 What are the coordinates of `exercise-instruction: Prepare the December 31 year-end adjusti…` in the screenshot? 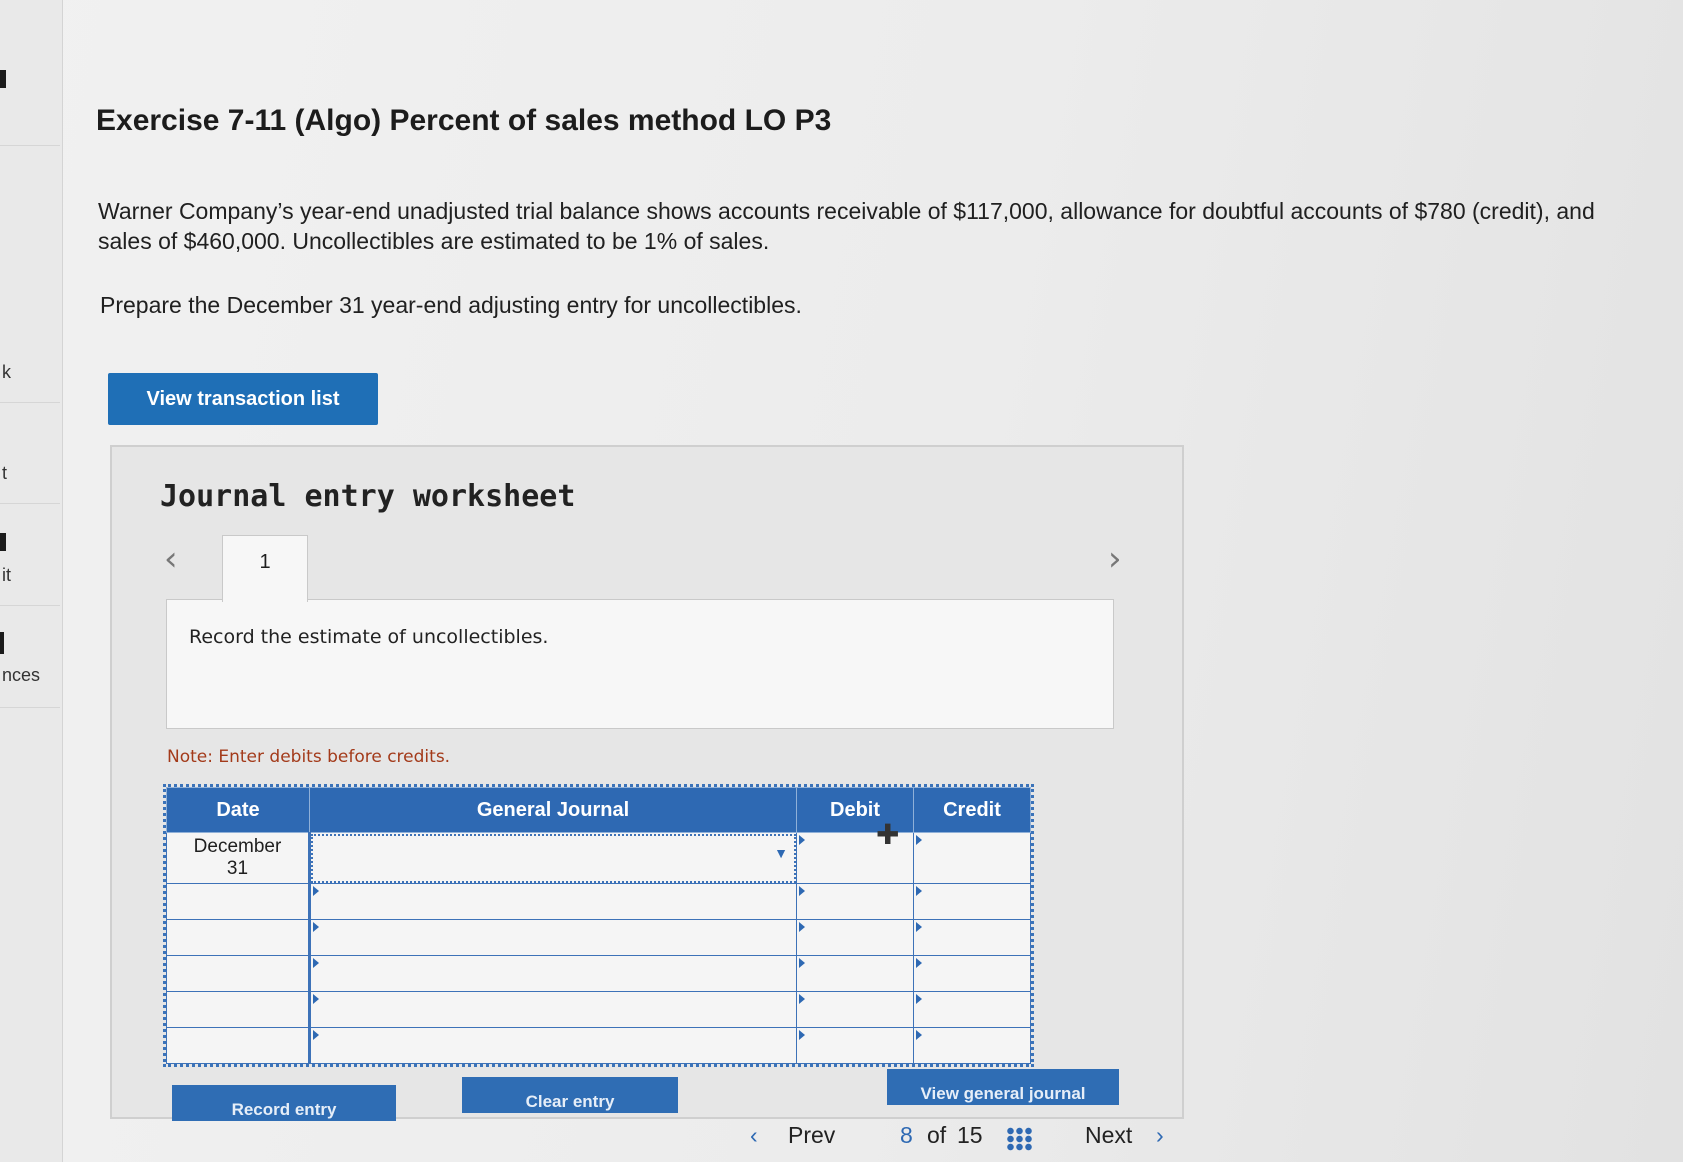 It's located at (451, 305).